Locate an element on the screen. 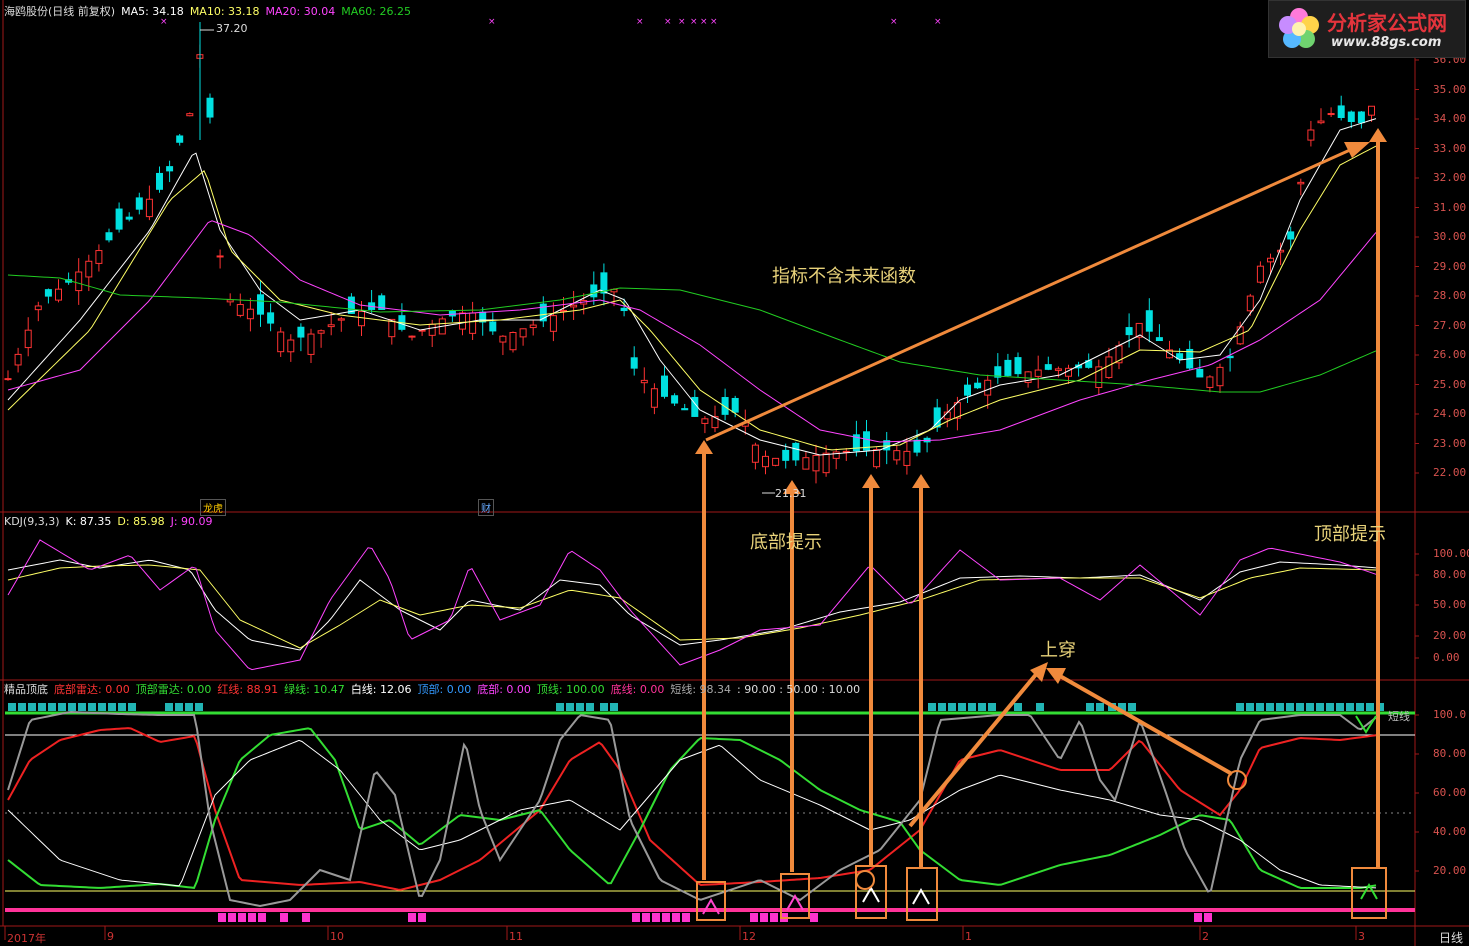 The image size is (1469, 946). bottom-label: 底部: 0.00 is located at coordinates (504, 689).